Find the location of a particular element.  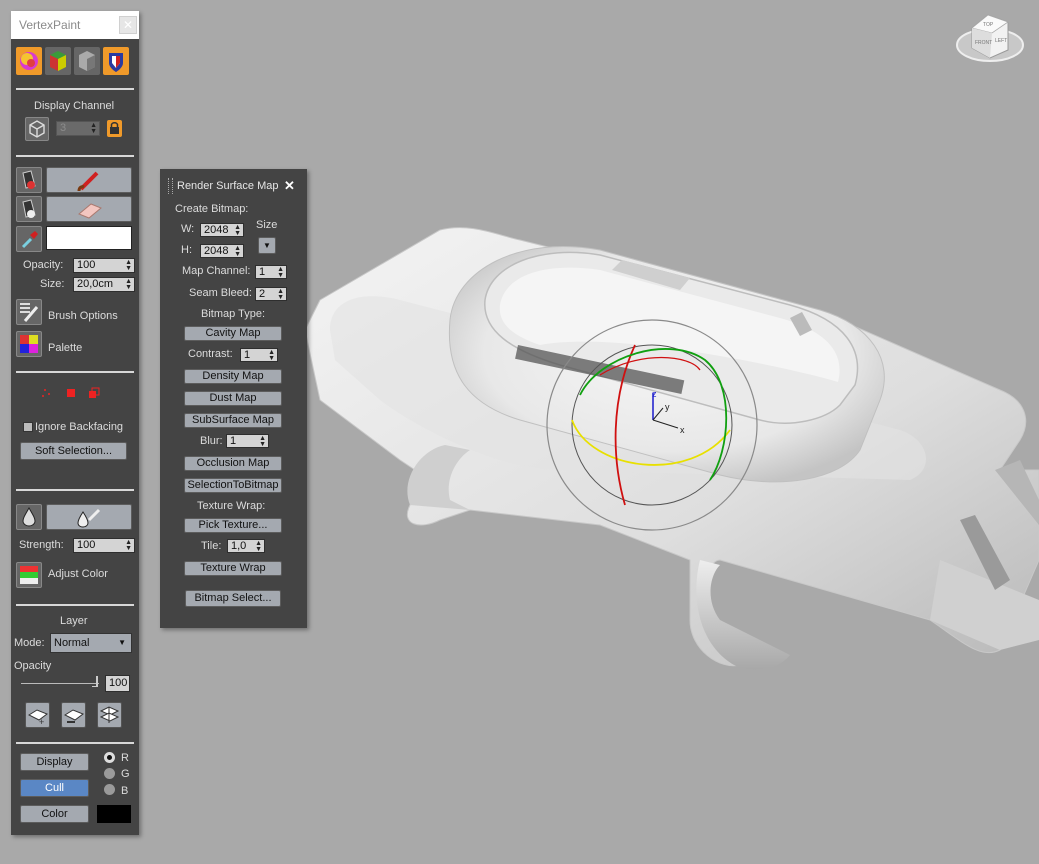

vertex-color-sphere-icon is located at coordinates (29, 61).